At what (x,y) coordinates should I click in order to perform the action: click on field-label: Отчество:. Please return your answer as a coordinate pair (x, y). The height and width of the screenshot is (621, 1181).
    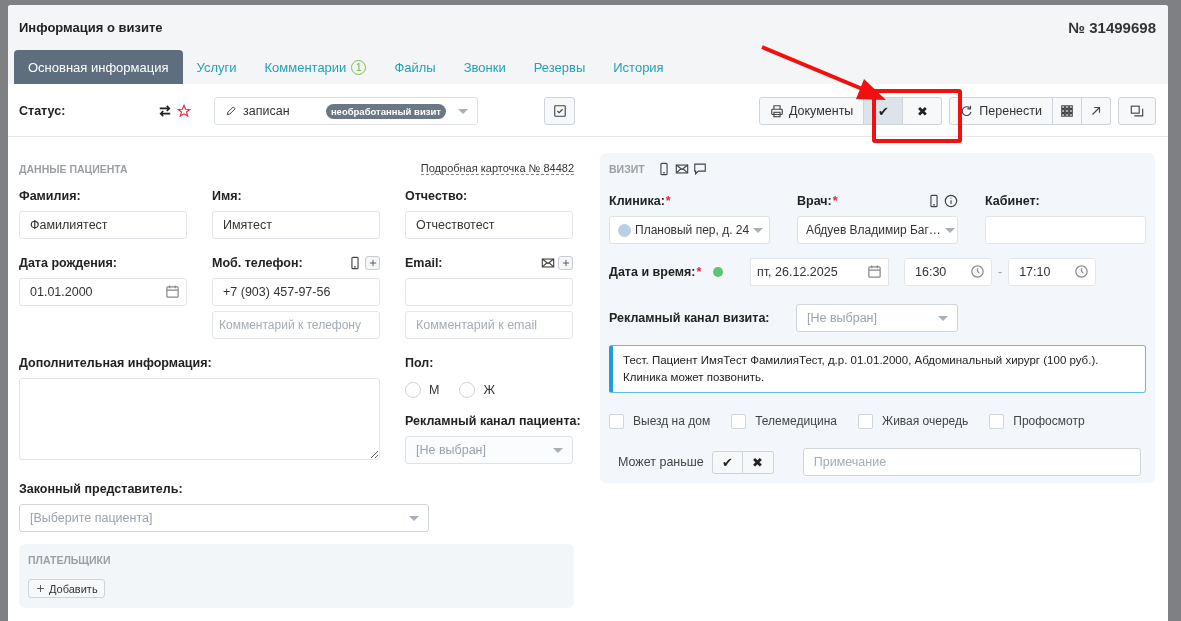
    Looking at the image, I should click on (436, 196).